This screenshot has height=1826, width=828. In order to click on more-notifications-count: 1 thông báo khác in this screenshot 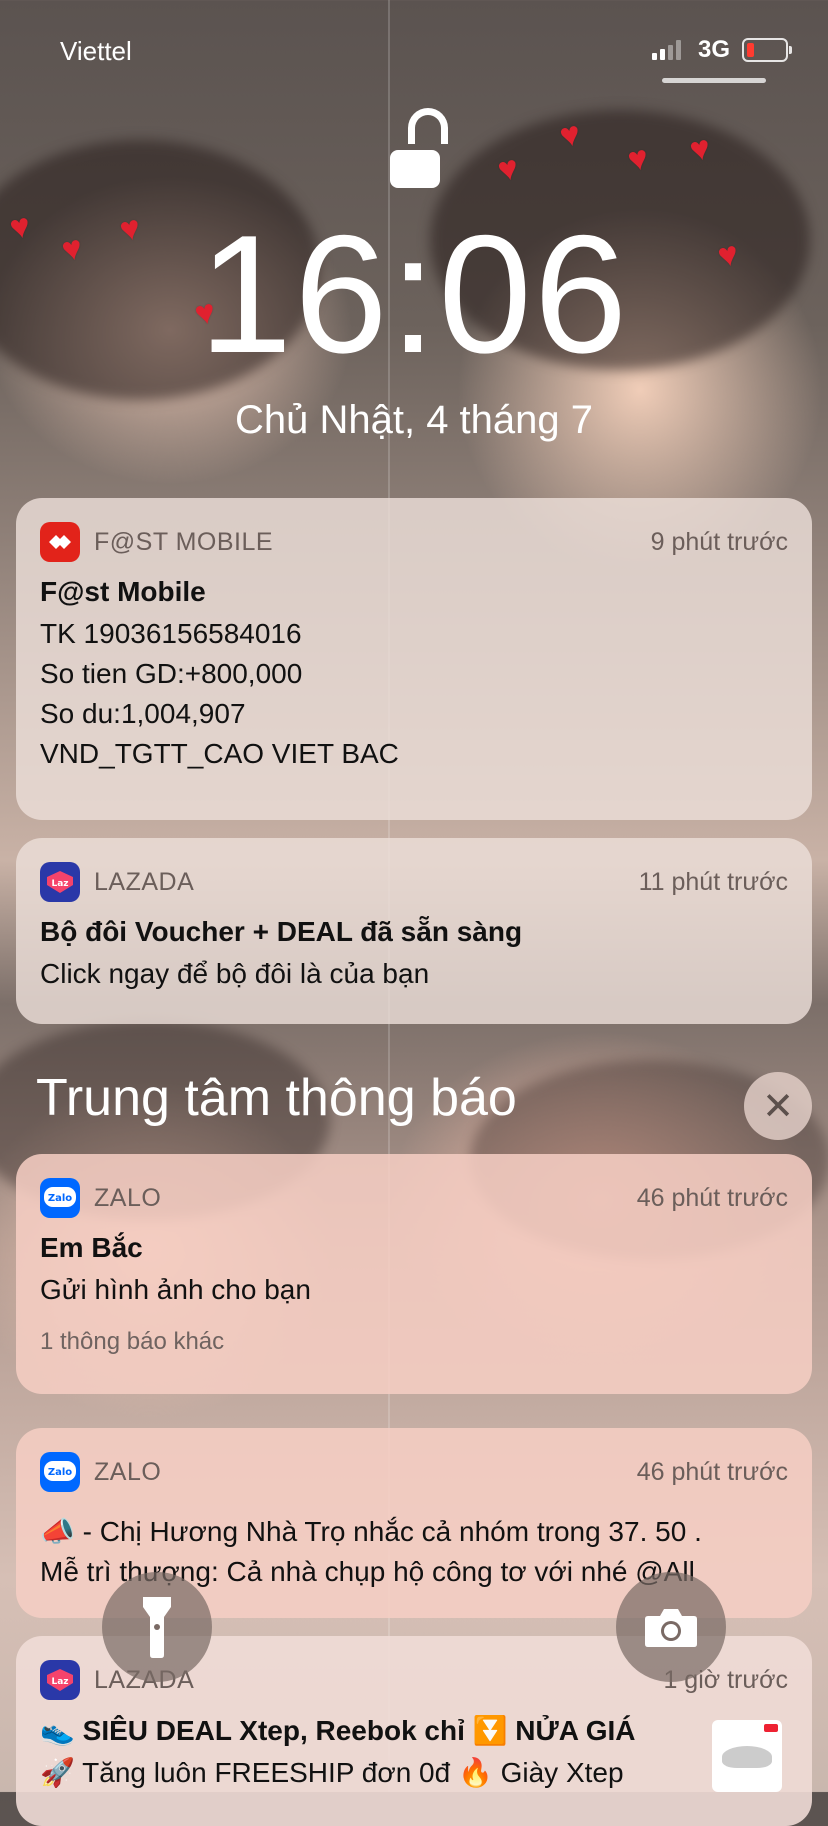, I will do `click(132, 1341)`.